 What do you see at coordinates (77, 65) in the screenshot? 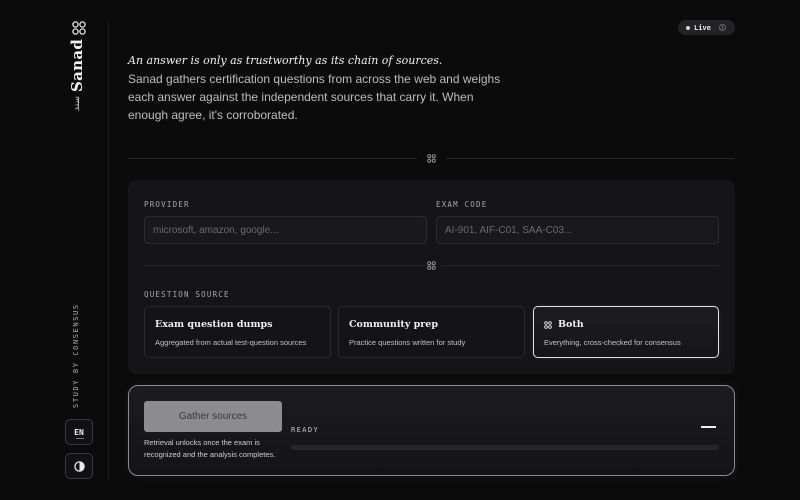
I see `brand-name: Sanad` at bounding box center [77, 65].